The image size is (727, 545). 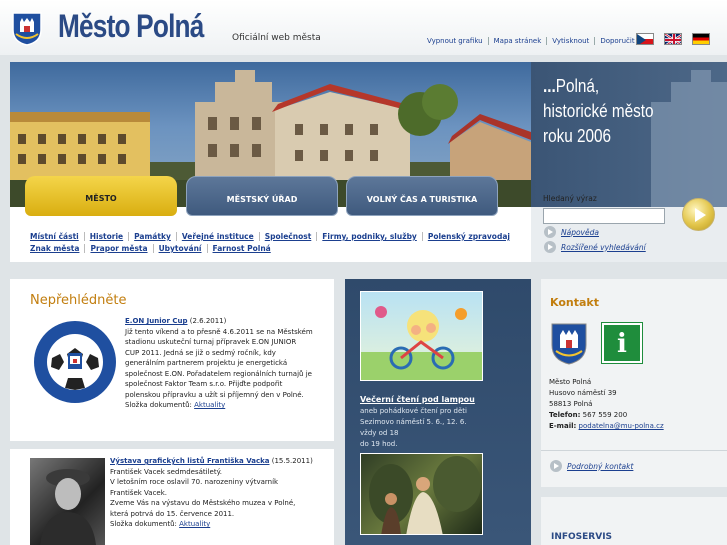 What do you see at coordinates (583, 393) in the screenshot?
I see `contact-street: Husovo náměstí 39` at bounding box center [583, 393].